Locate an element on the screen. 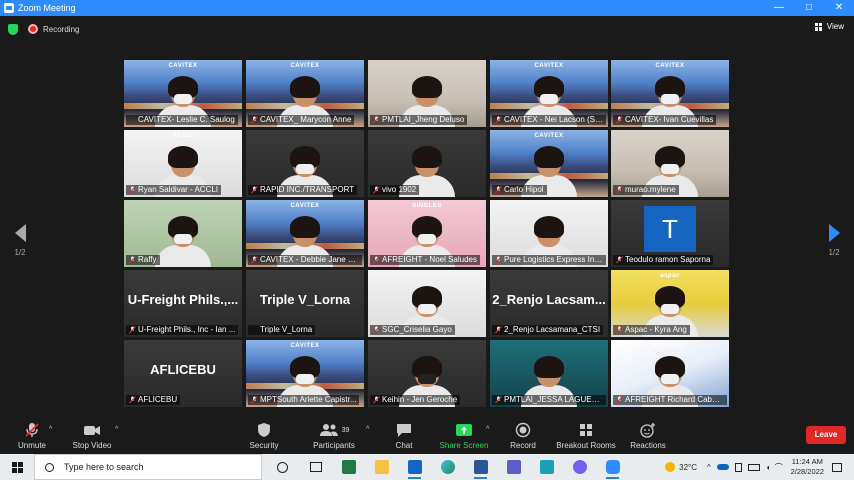 This screenshot has width=854, height=480. participant-tile: Keihin - Jen Geroche is located at coordinates (427, 373).